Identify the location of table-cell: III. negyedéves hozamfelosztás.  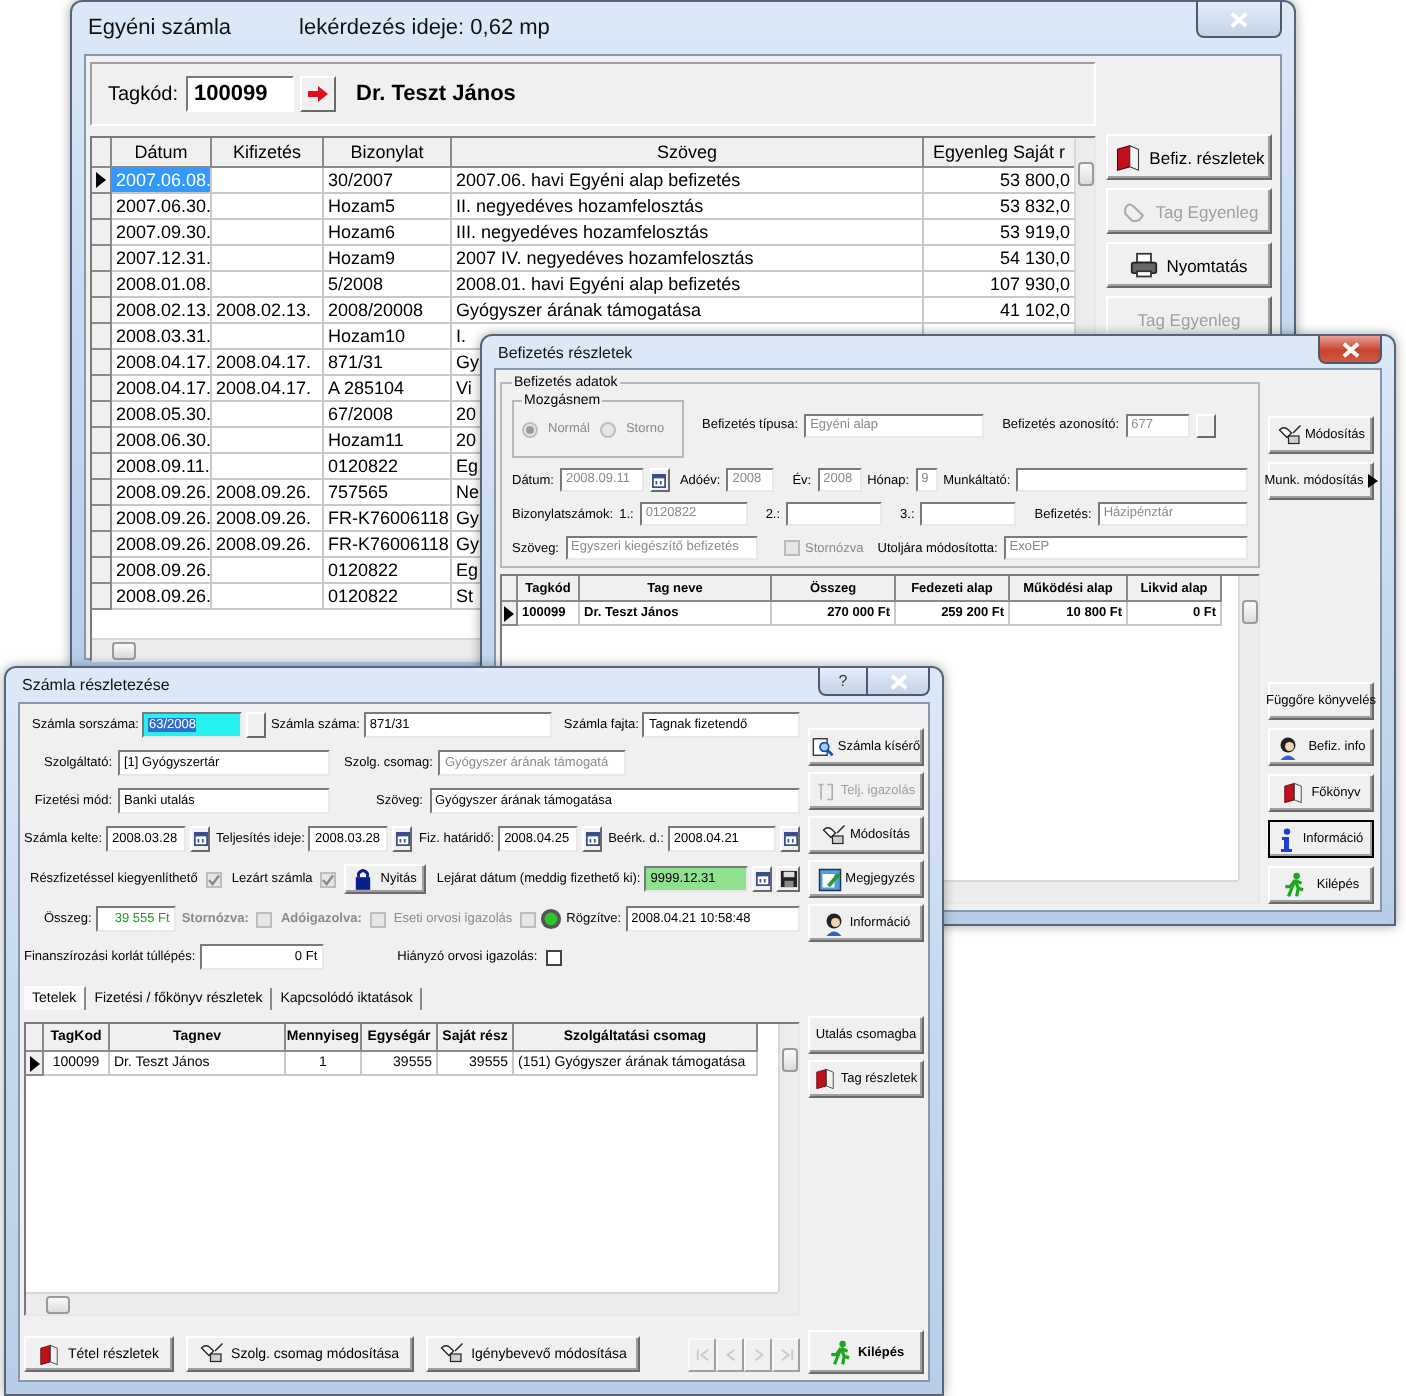
(688, 233).